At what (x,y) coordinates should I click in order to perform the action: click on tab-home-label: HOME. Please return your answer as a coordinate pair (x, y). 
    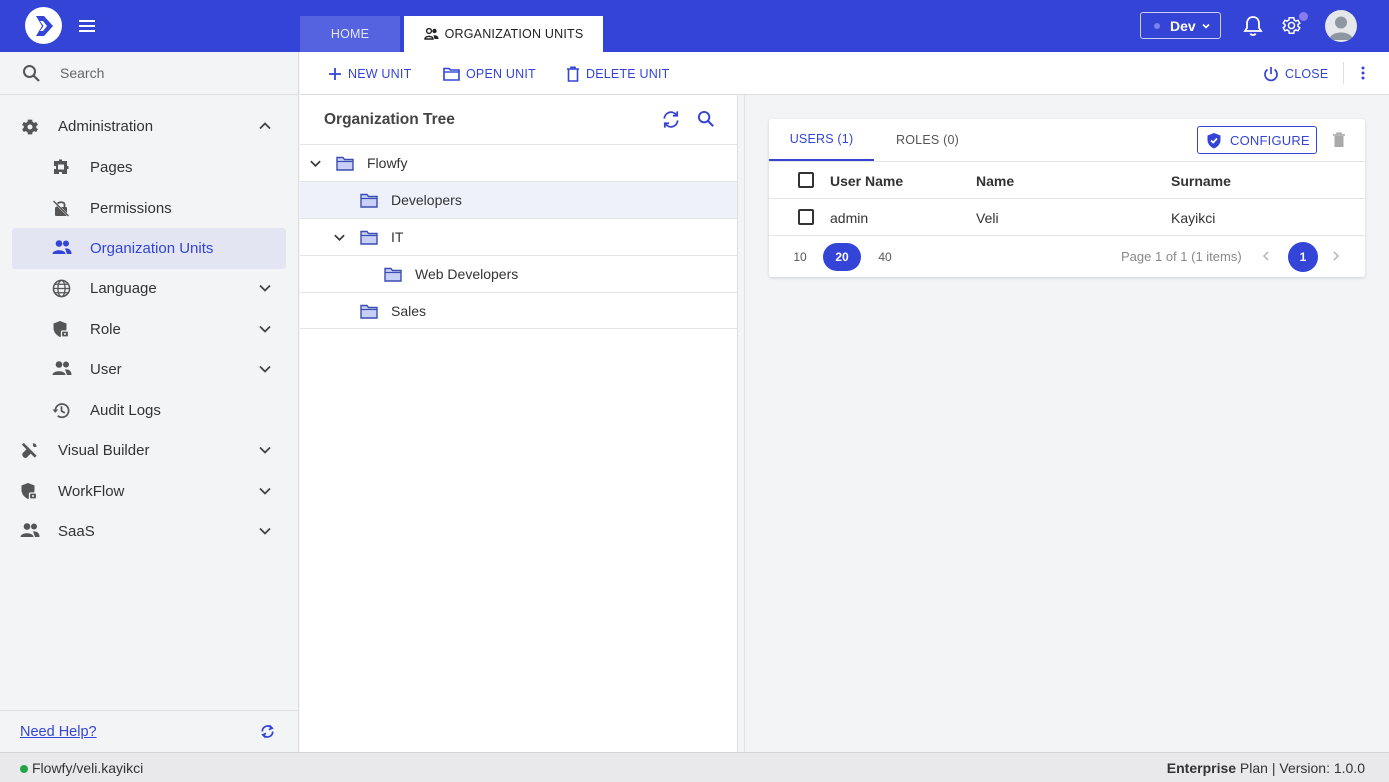
    Looking at the image, I should click on (350, 34).